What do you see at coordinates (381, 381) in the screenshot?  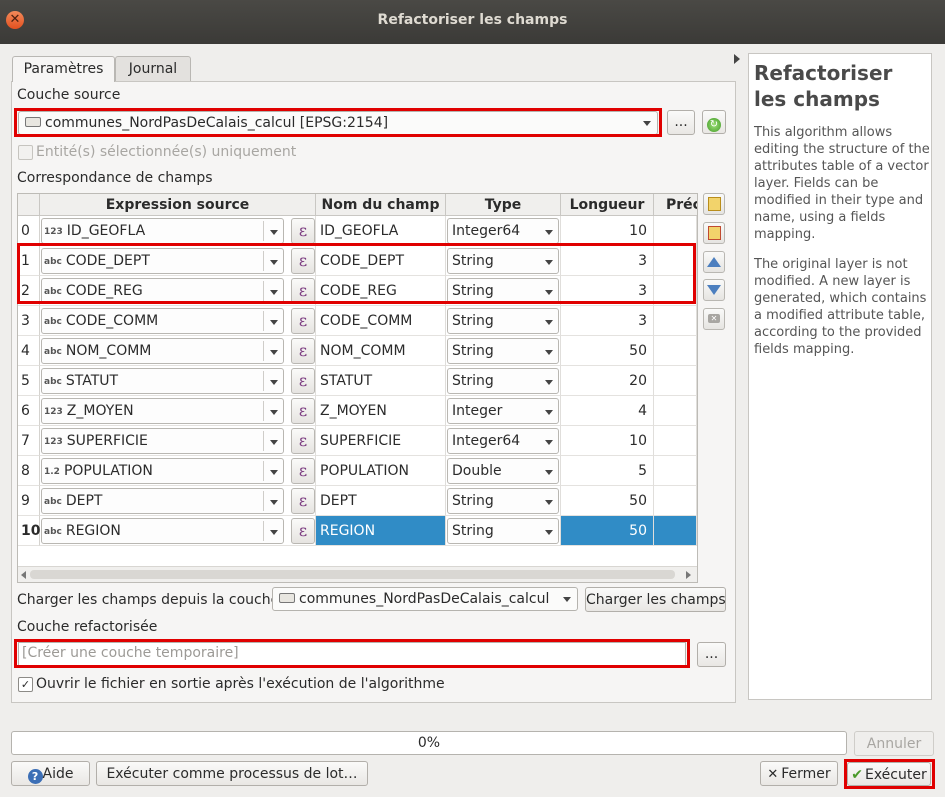 I see `field-name-cell: STATUT` at bounding box center [381, 381].